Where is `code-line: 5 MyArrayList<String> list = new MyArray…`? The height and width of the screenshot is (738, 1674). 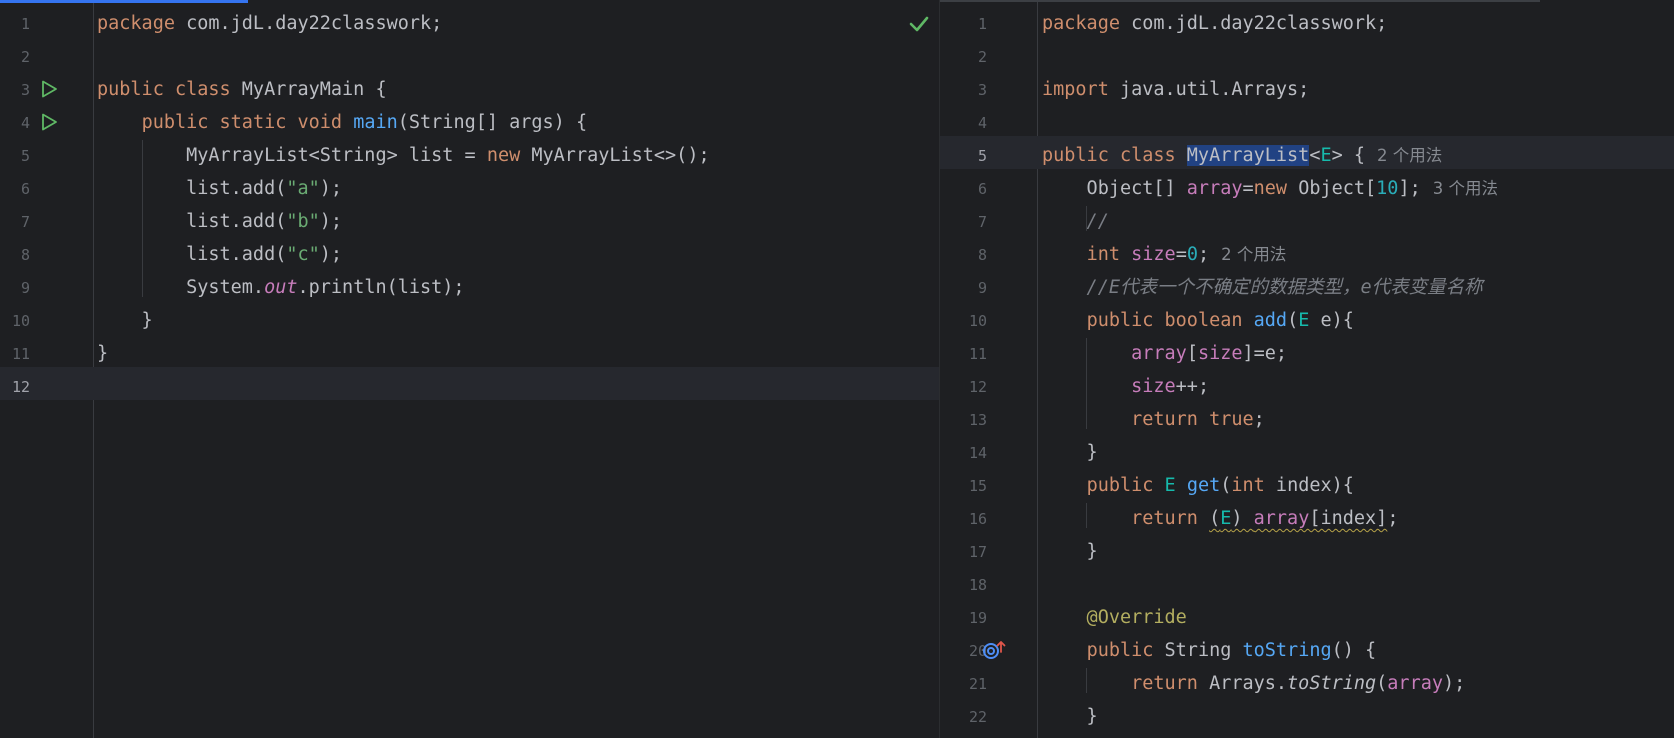 code-line: 5 MyArrayList<String> list = new MyArray… is located at coordinates (469, 152).